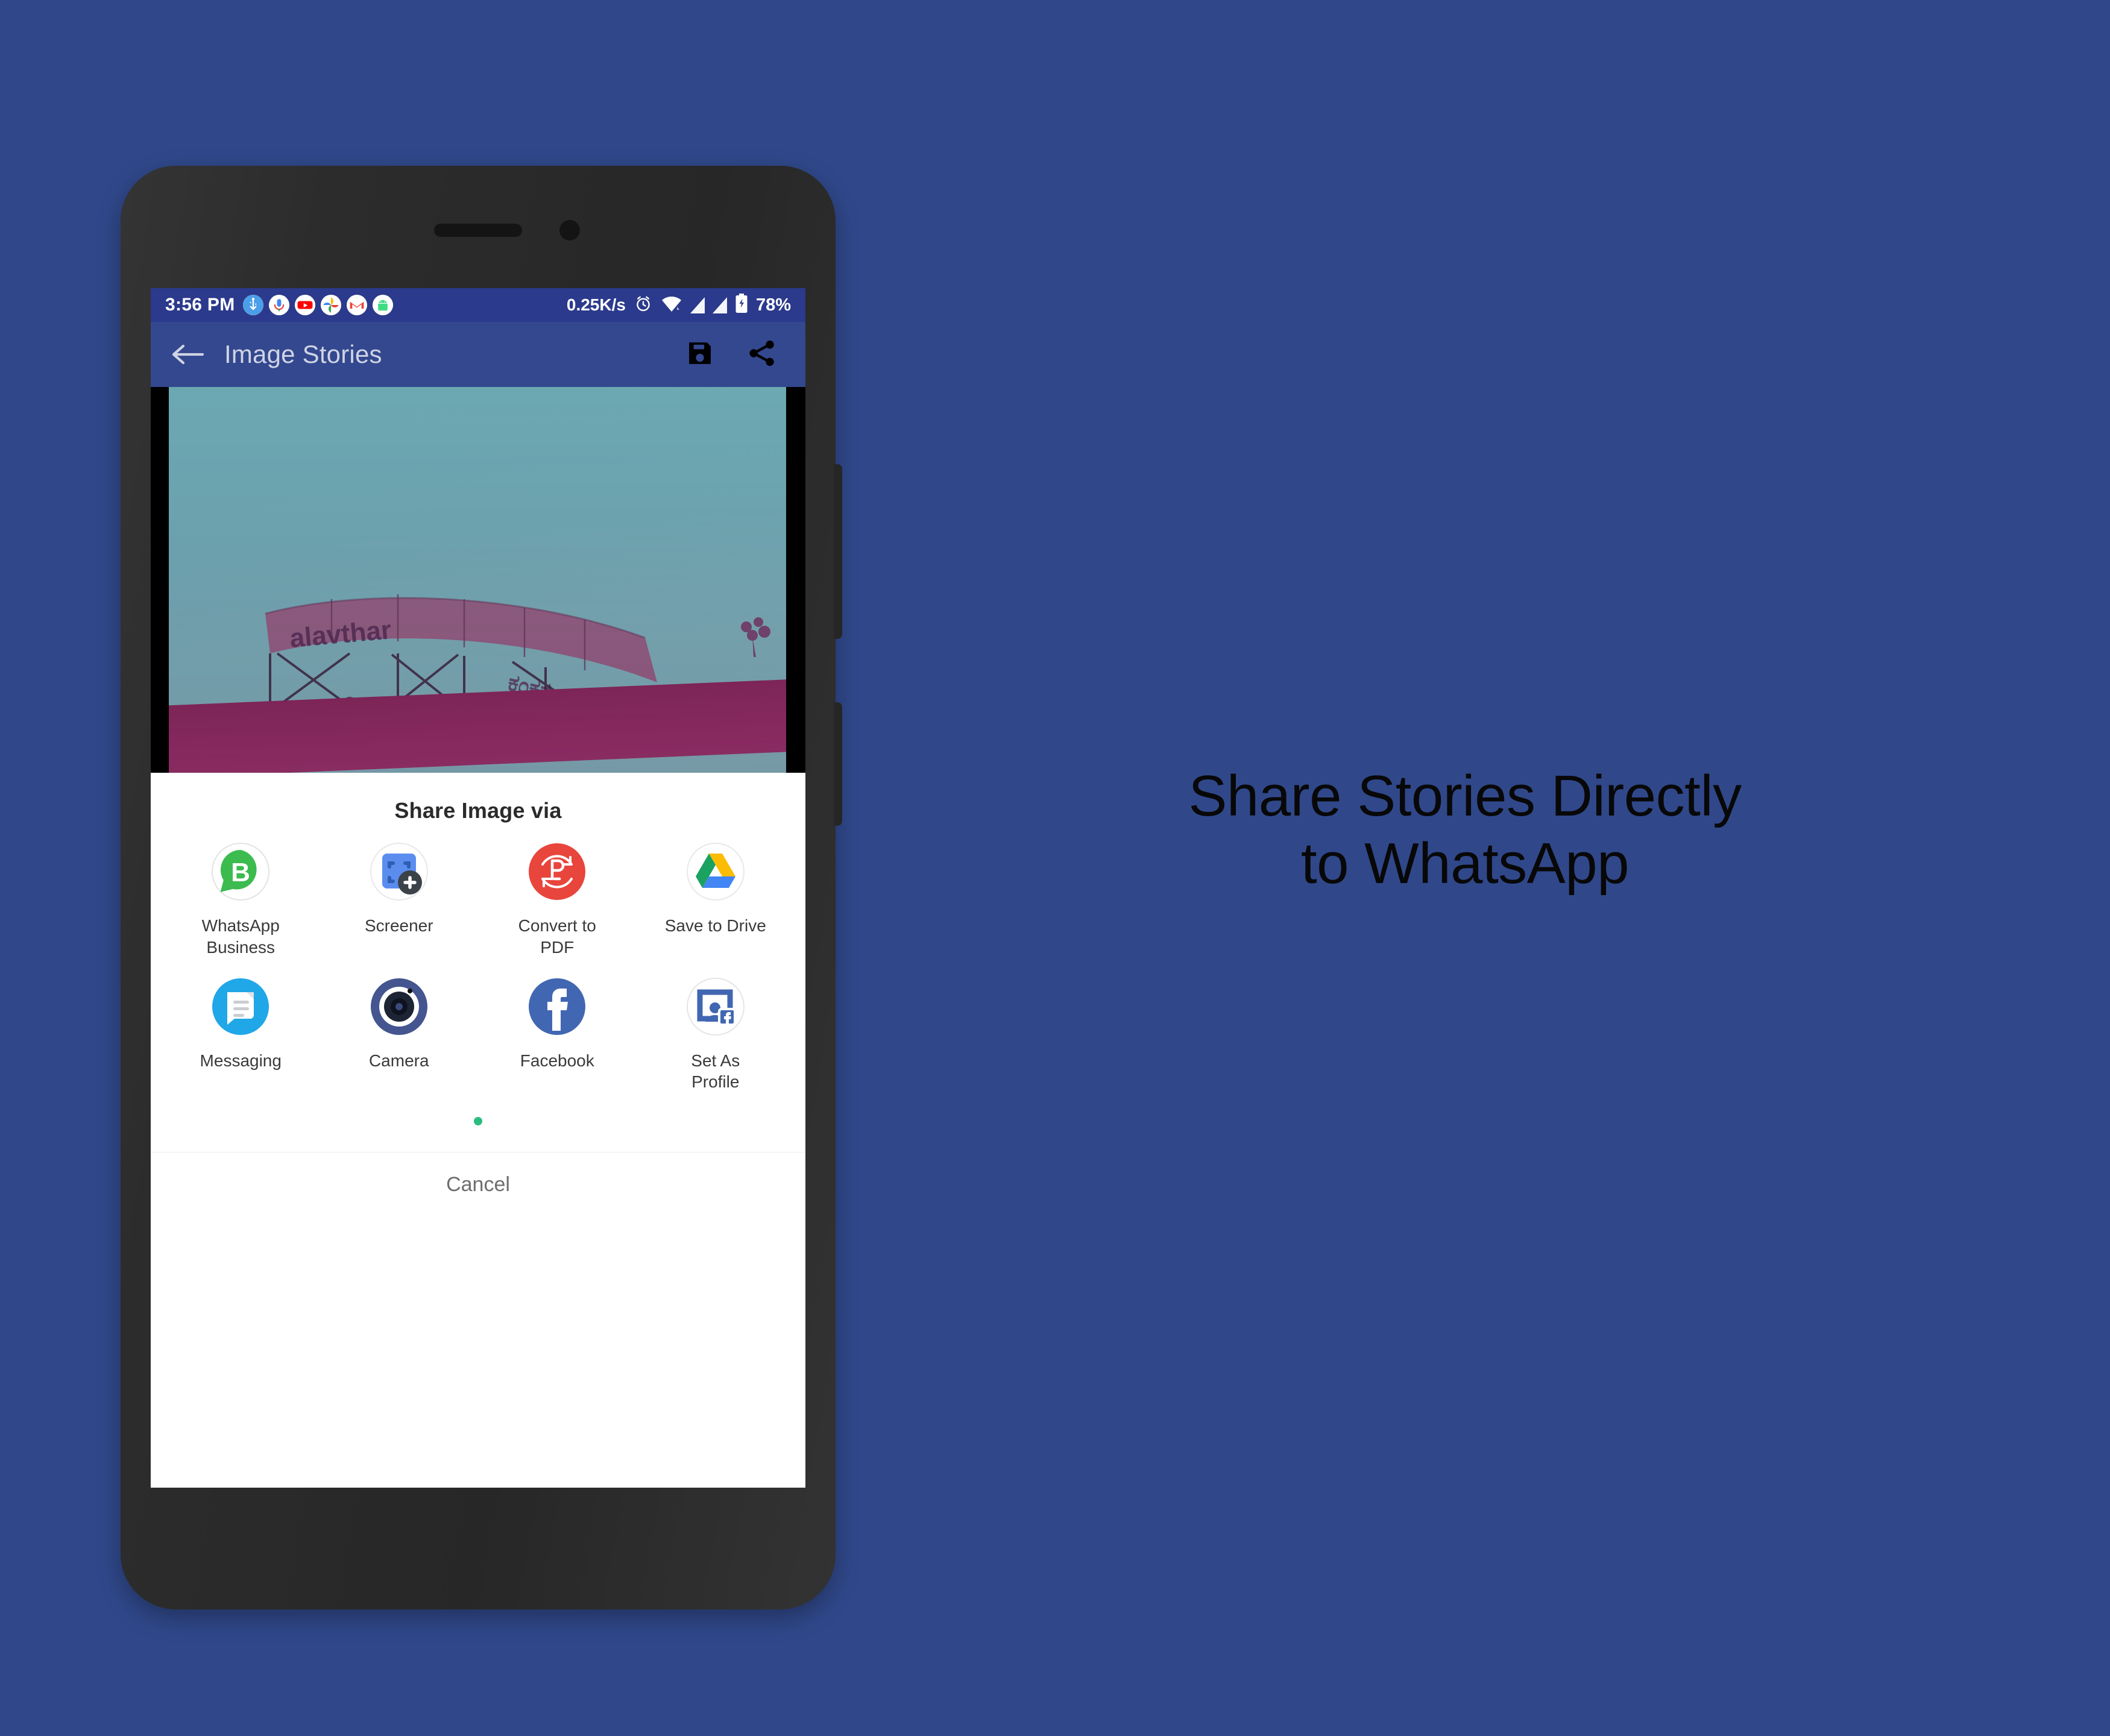  Describe the element at coordinates (200, 305) in the screenshot. I see `status-time: 3:56 PM` at that location.